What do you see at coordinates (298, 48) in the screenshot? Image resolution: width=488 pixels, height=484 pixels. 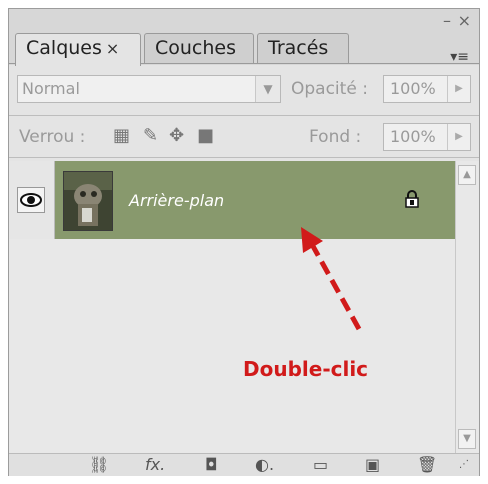 I see `tab-label: Tracés` at bounding box center [298, 48].